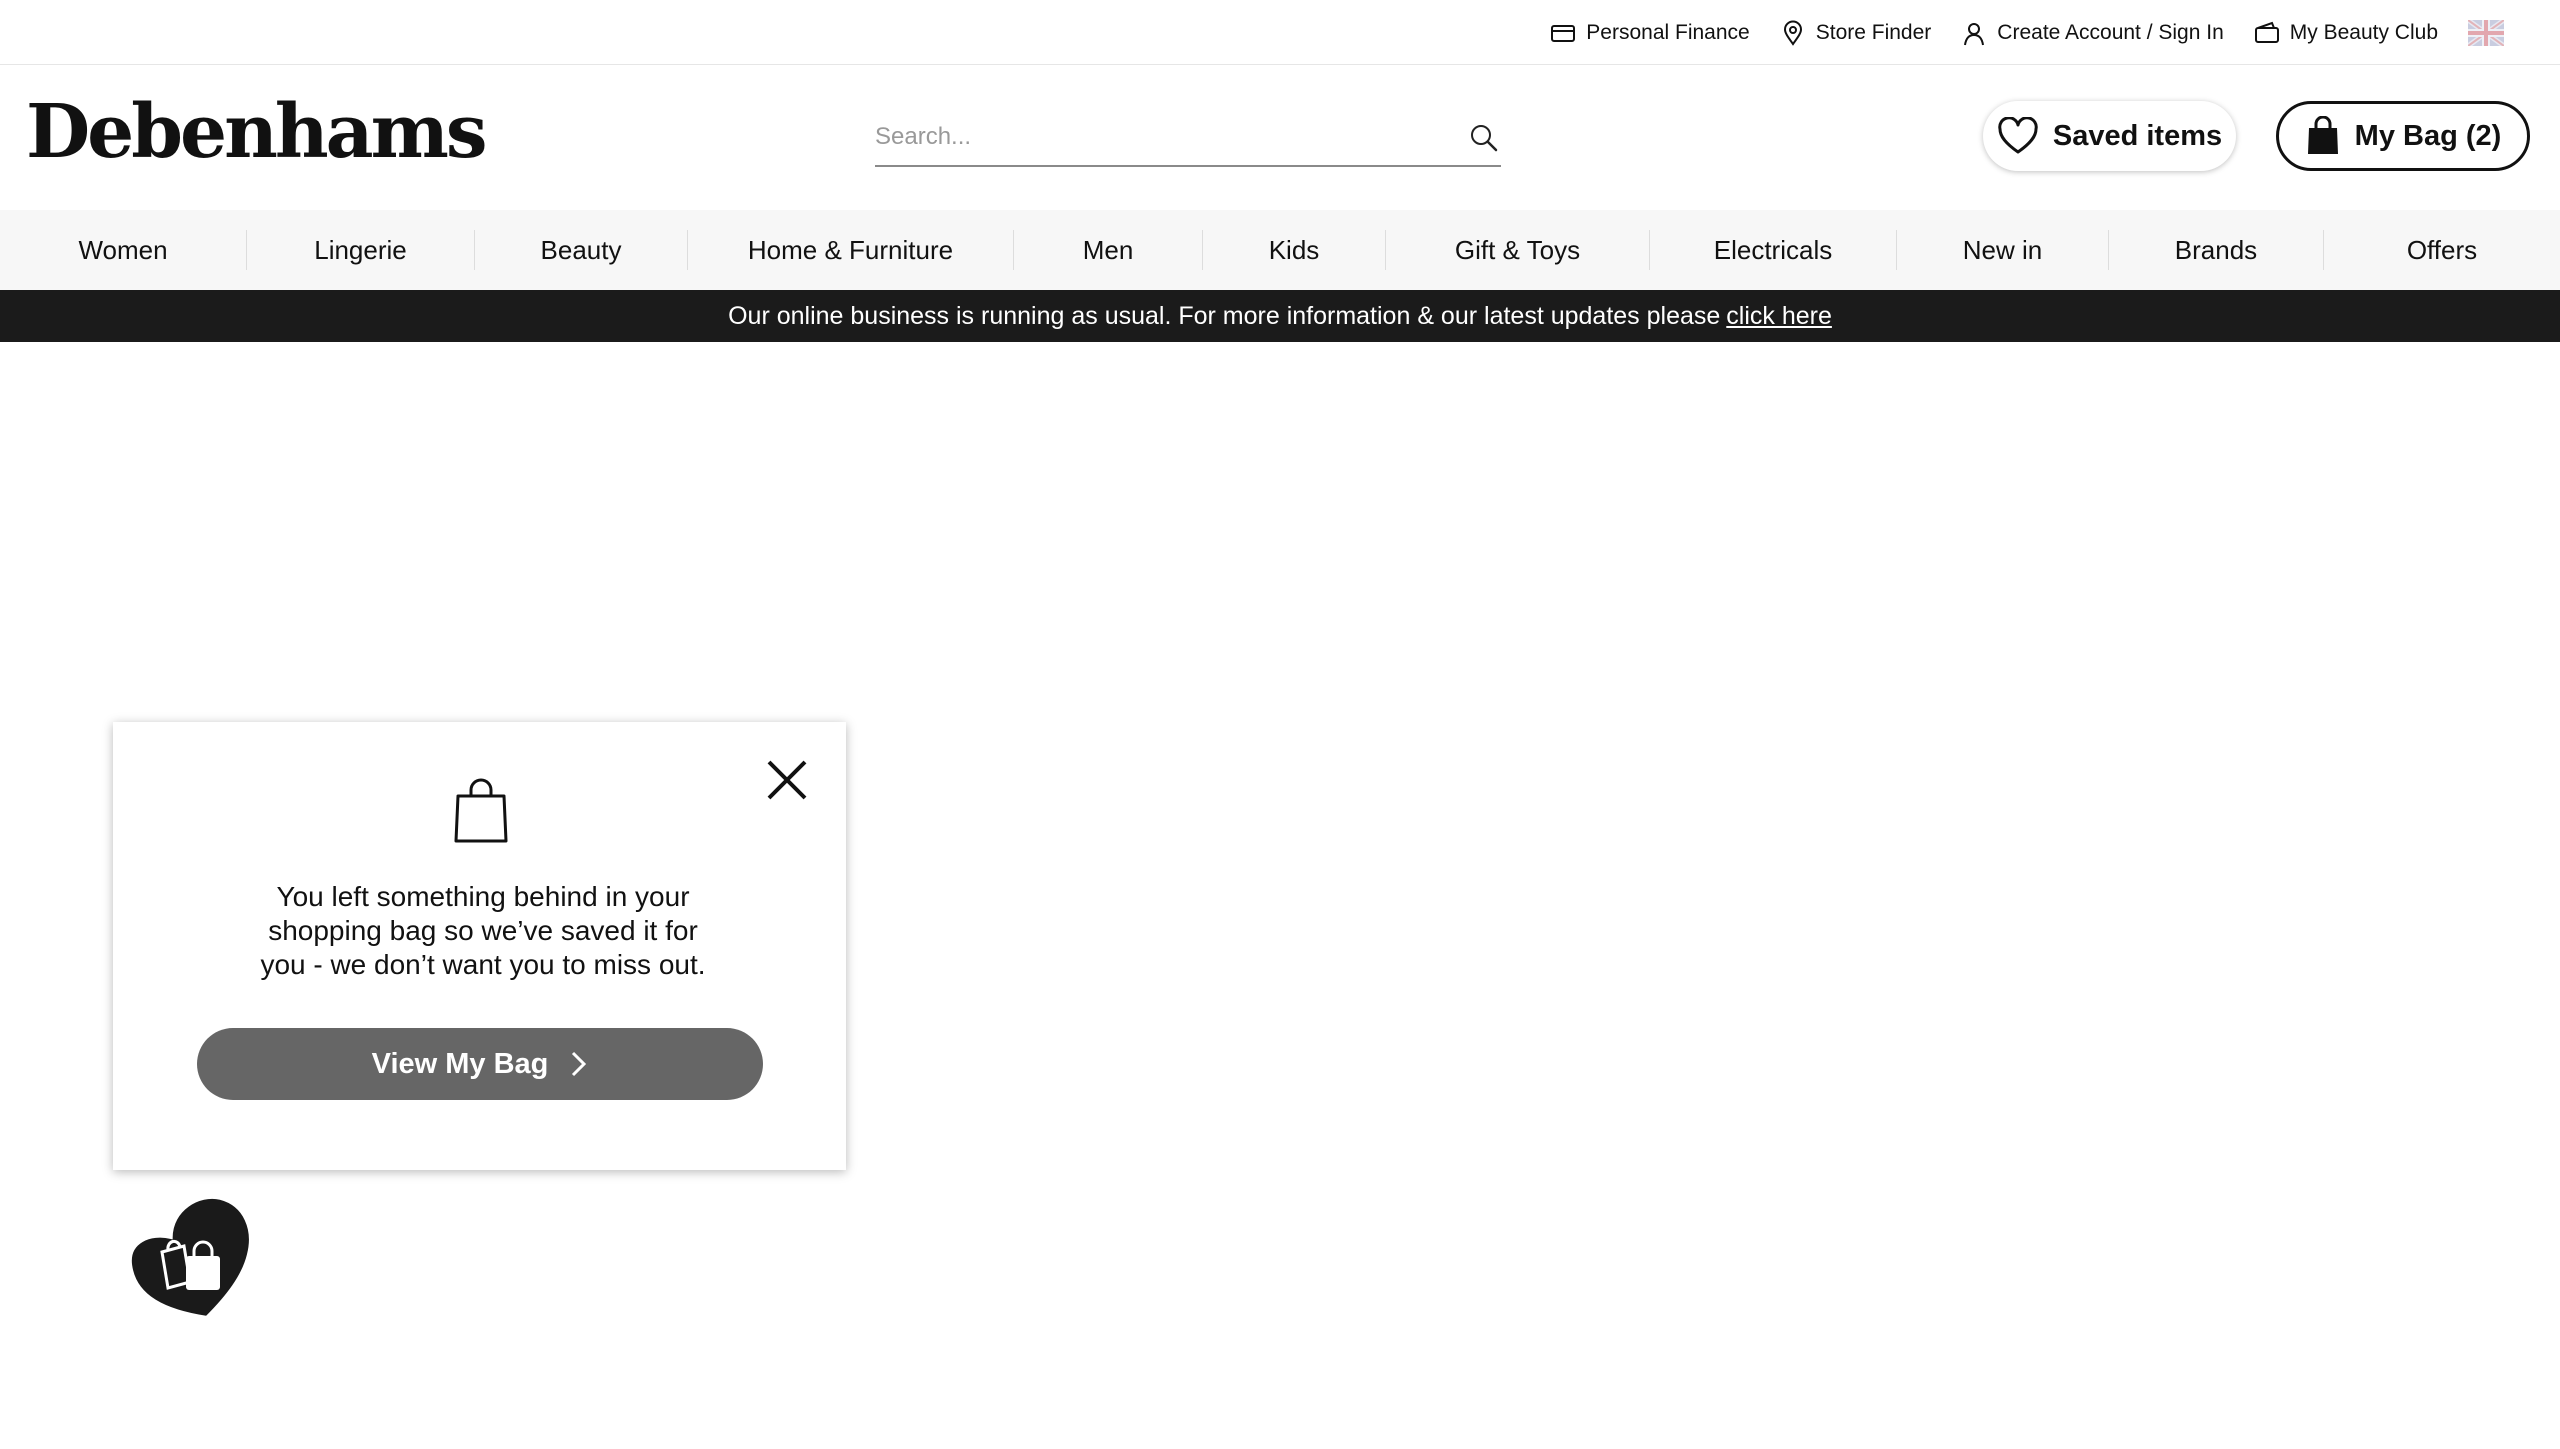 The width and height of the screenshot is (2560, 1449). Describe the element at coordinates (2137, 135) in the screenshot. I see `saved-items-label: Saved items` at that location.